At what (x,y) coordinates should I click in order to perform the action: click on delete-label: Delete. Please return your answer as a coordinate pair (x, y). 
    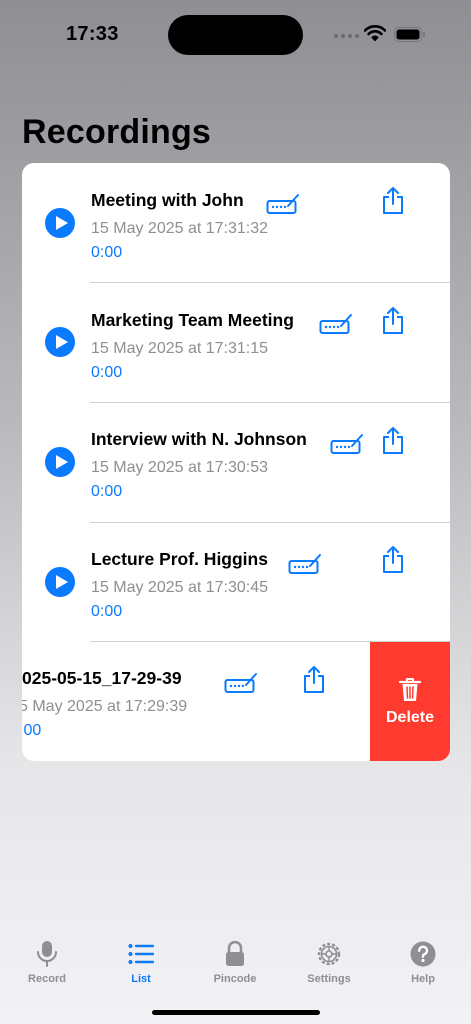
    Looking at the image, I should click on (410, 717).